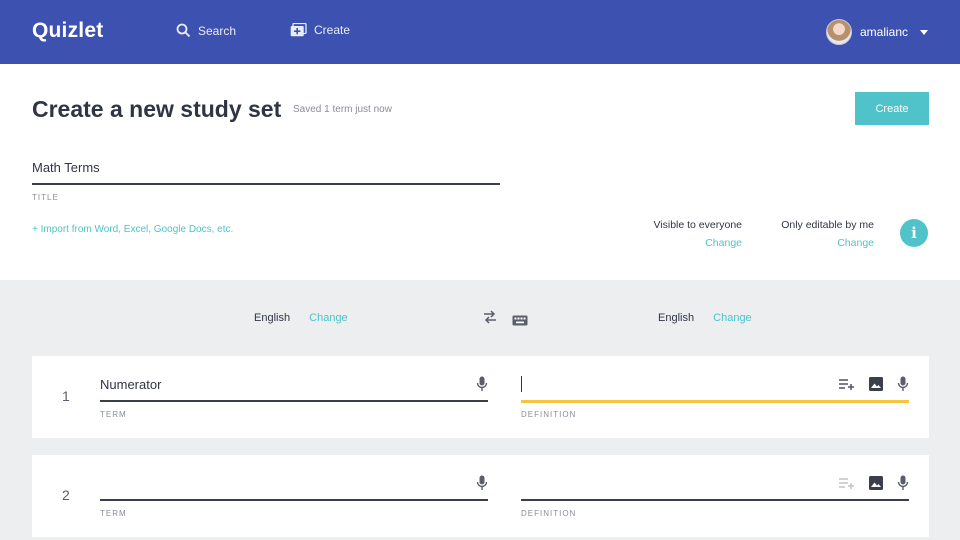 Image resolution: width=960 pixels, height=540 pixels. I want to click on info-icon: i, so click(914, 233).